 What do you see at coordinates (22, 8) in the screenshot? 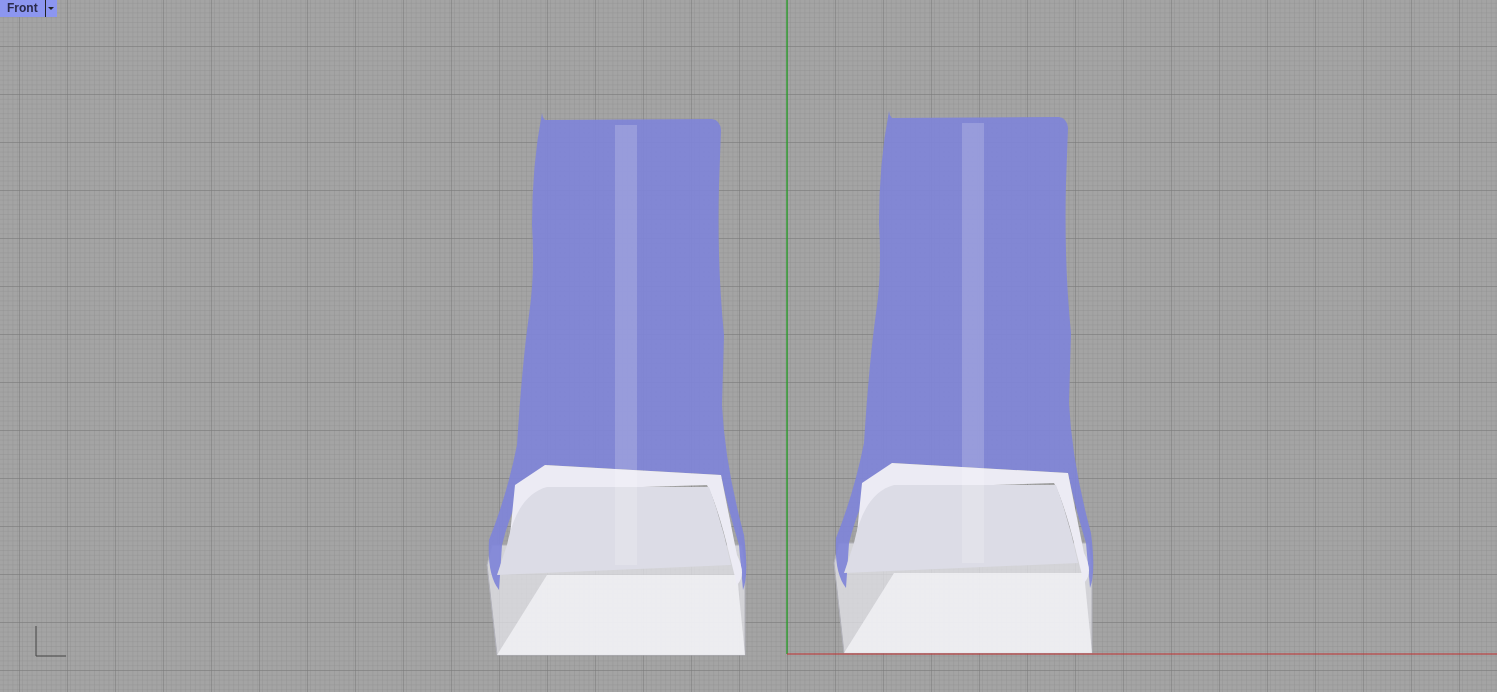
I see `viewport-title: Front` at bounding box center [22, 8].